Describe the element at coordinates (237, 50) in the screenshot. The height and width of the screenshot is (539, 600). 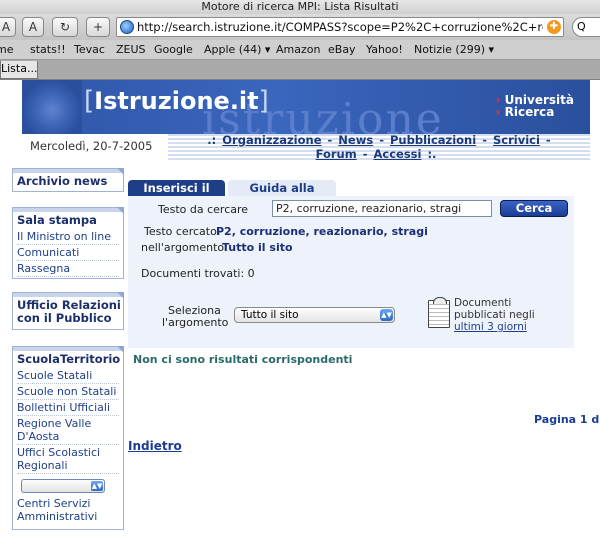
I see `bookmark-item: Apple (44) ▾` at that location.